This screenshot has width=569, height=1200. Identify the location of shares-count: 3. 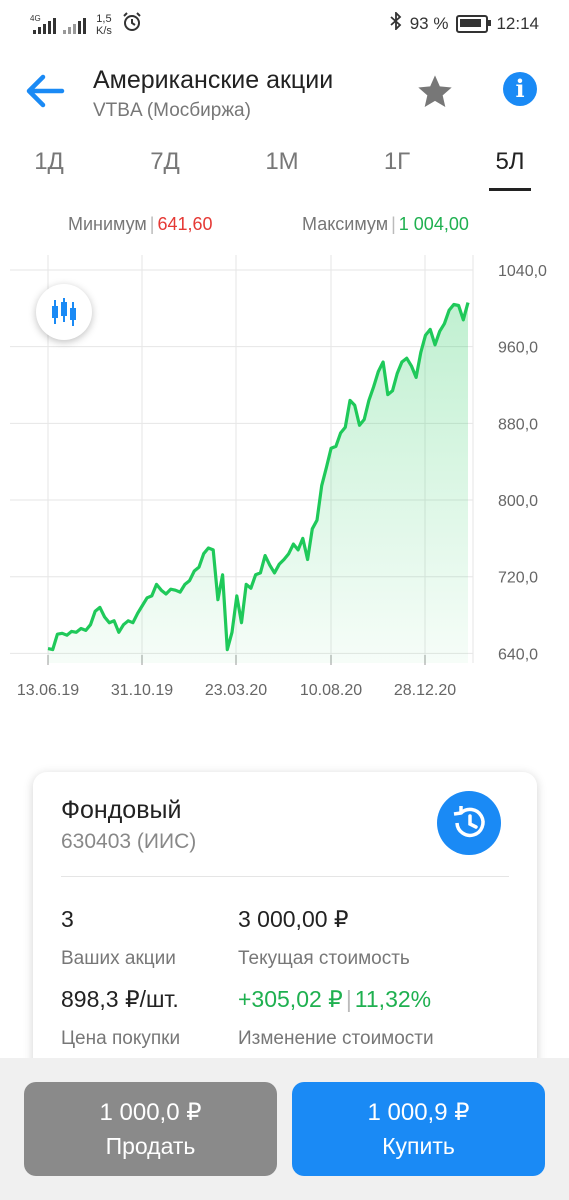
(67, 919).